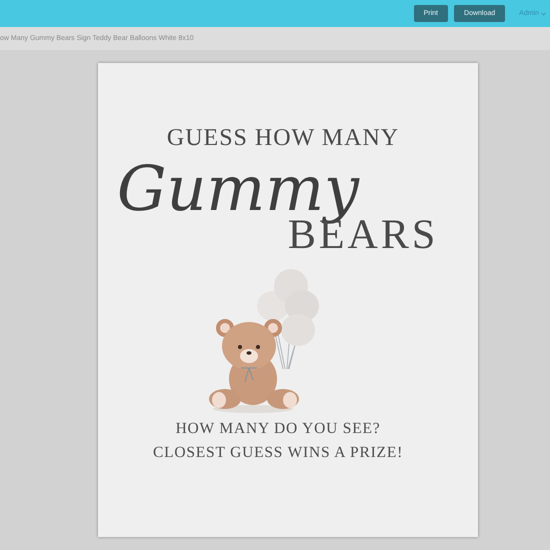  What do you see at coordinates (283, 138) in the screenshot?
I see `sign-heading: GUESS HOW MANY` at bounding box center [283, 138].